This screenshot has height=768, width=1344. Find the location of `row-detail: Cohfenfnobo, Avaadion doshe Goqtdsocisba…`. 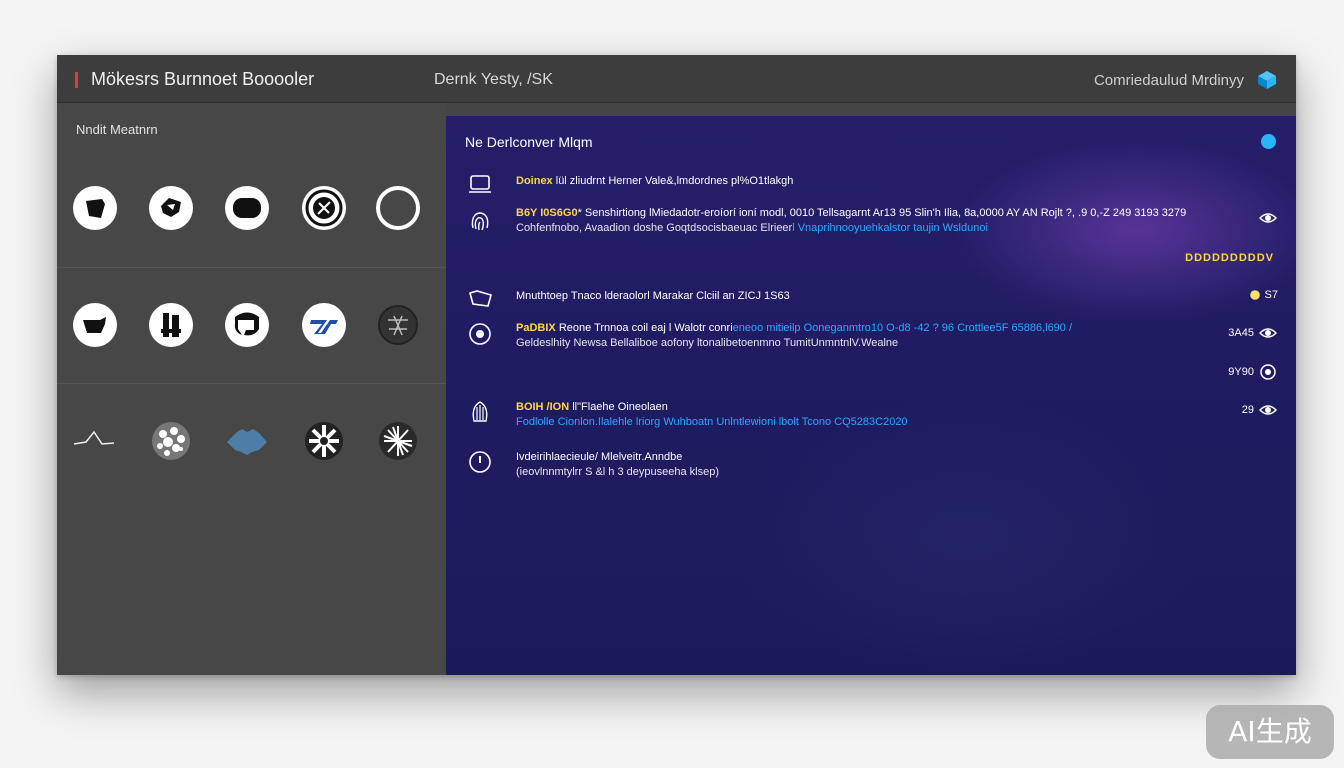

row-detail: Cohfenfnobo, Avaadion doshe Goqtdsocisba… is located at coordinates (654, 228).